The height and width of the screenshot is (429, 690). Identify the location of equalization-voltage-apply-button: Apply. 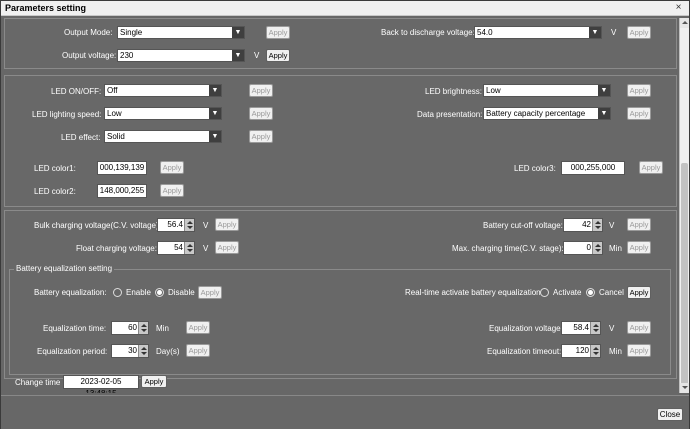
(639, 327).